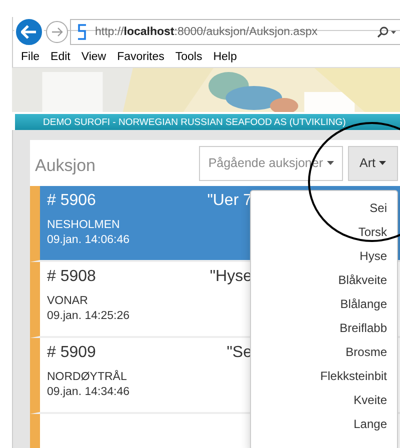 The height and width of the screenshot is (448, 400). What do you see at coordinates (88, 240) in the screenshot?
I see `auction-time: 09.jan. 14:06:46` at bounding box center [88, 240].